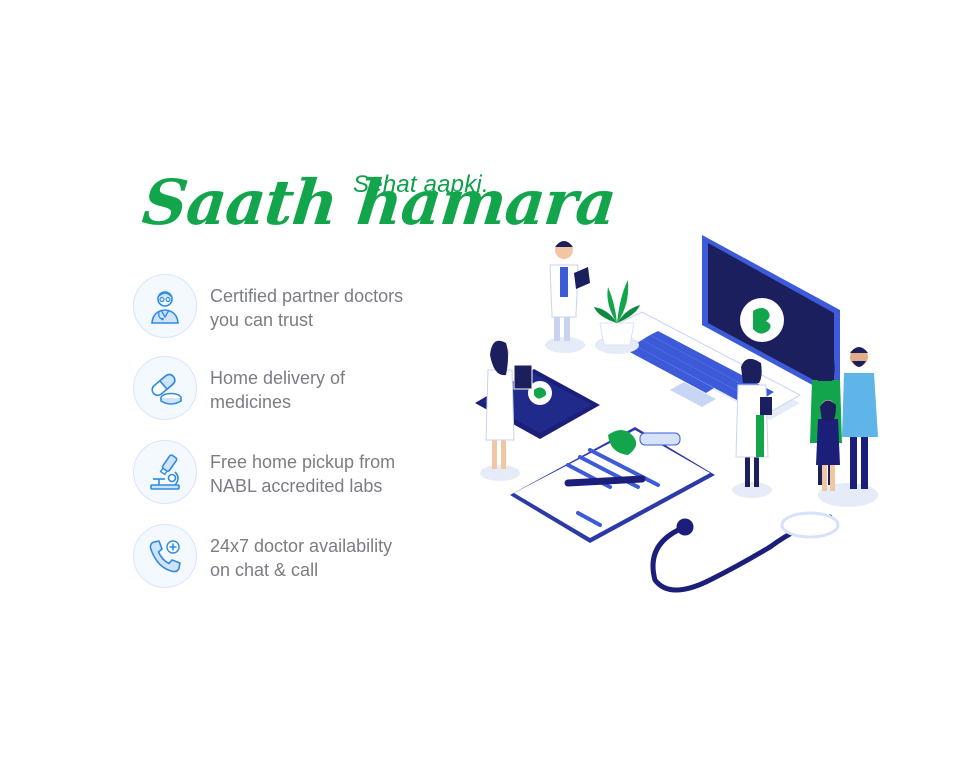 The height and width of the screenshot is (768, 967). What do you see at coordinates (264, 570) in the screenshot?
I see `feature-availability-line2: on chat & call` at bounding box center [264, 570].